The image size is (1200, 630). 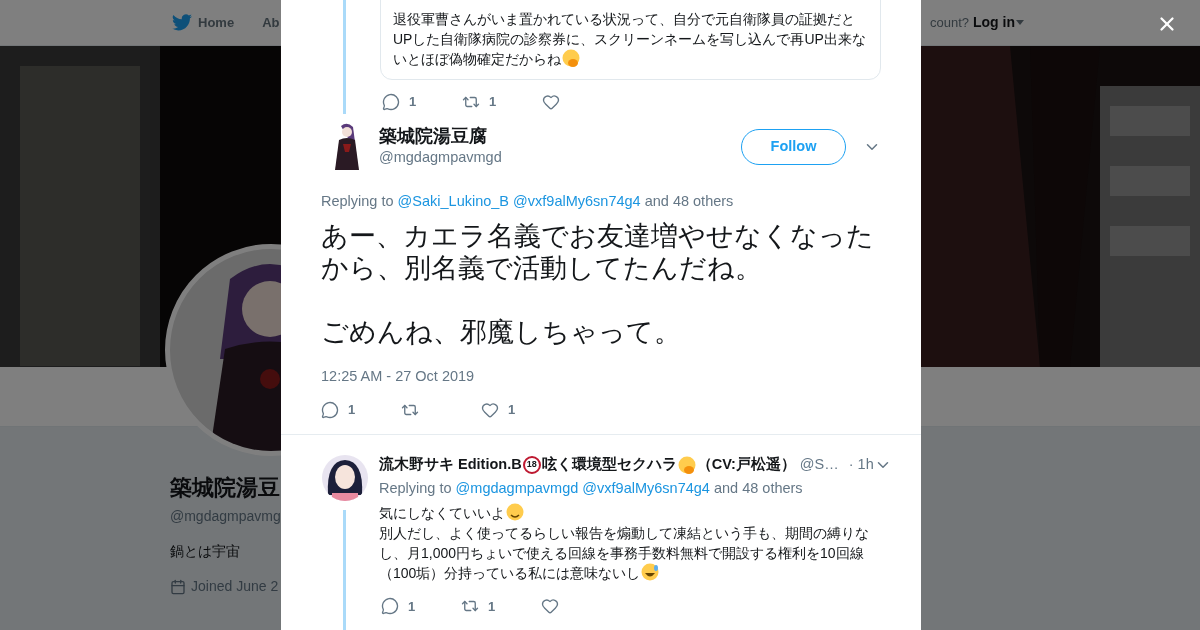 I want to click on user-handle: @mgdagmpavmgd, so click(x=440, y=158).